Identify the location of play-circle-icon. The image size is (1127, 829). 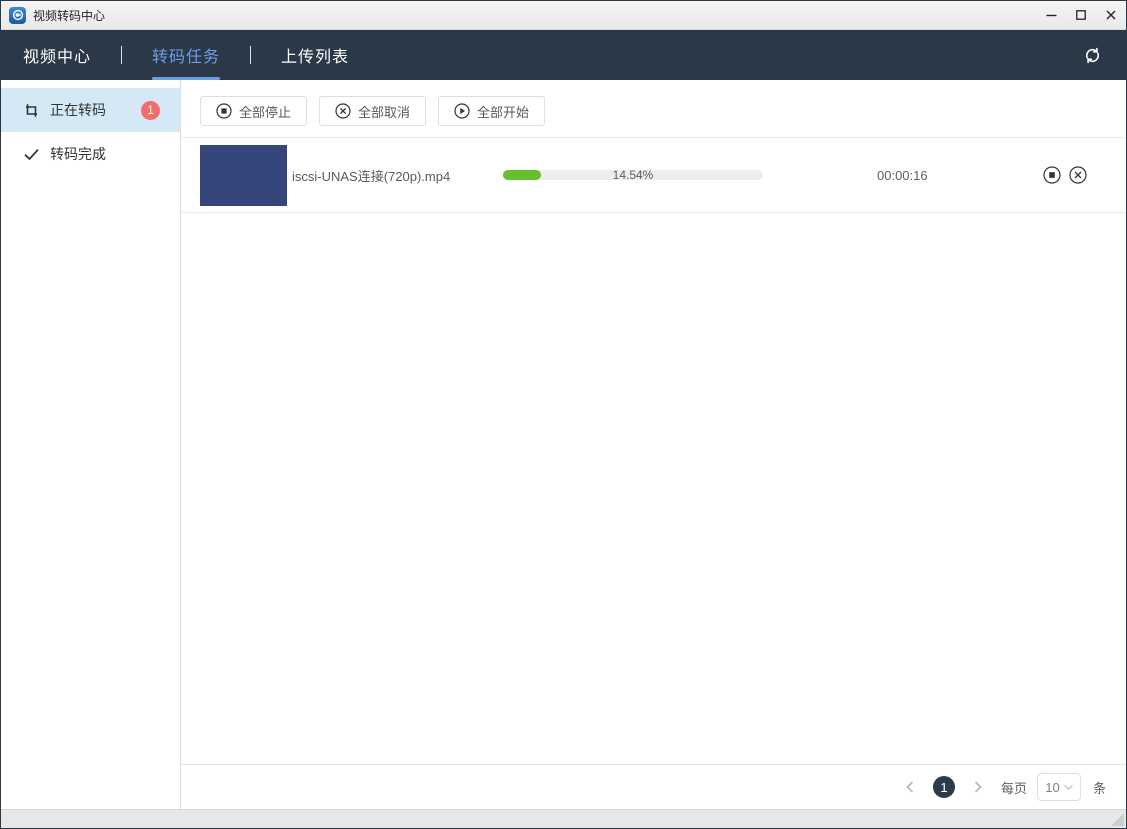
(462, 111).